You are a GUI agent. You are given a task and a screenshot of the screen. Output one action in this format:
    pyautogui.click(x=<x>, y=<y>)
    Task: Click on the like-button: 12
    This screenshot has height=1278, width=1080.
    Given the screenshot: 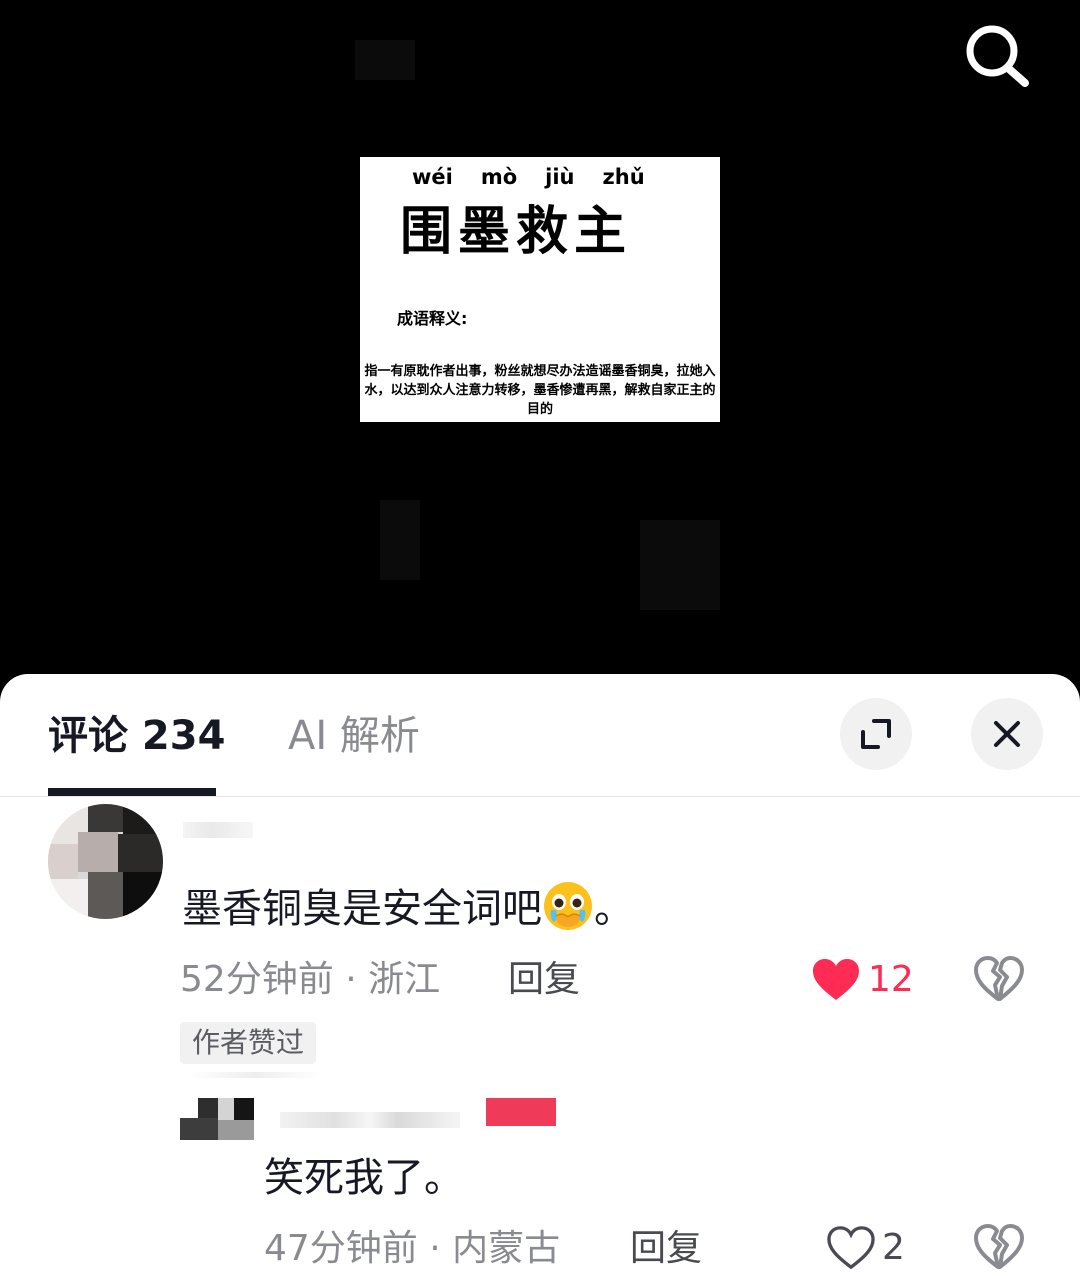 What is the action you would take?
    pyautogui.click(x=865, y=980)
    